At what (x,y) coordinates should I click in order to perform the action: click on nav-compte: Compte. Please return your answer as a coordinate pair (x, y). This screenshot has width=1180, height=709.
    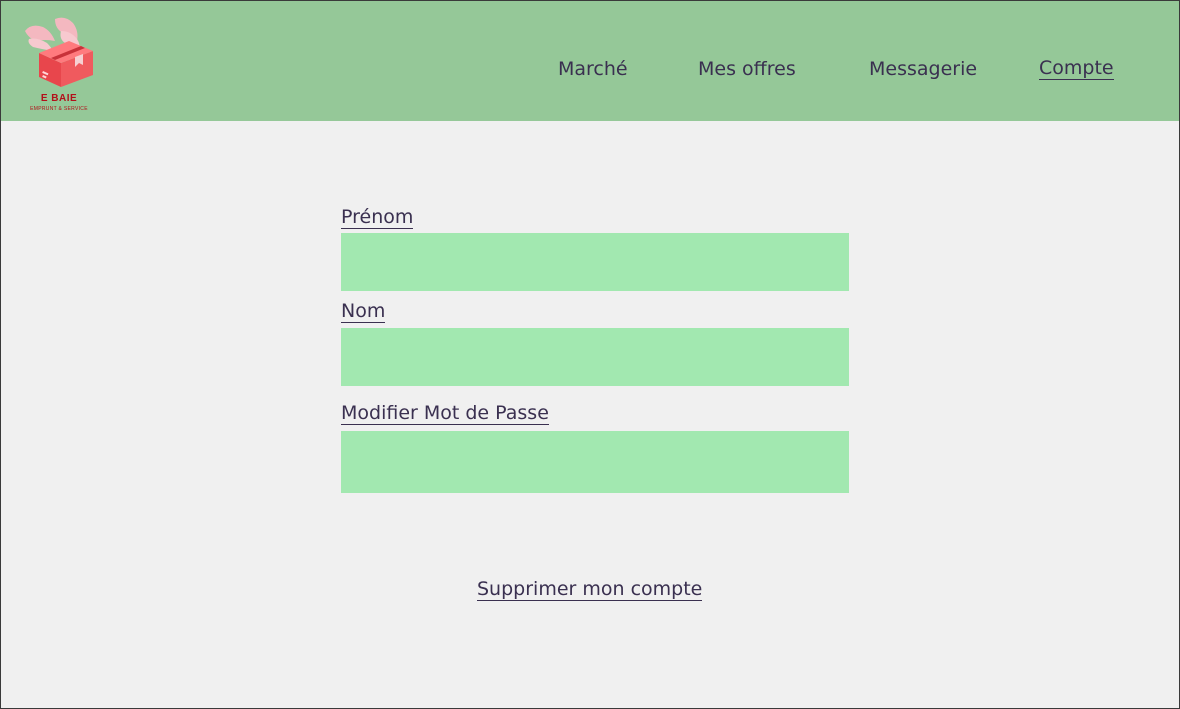
    Looking at the image, I should click on (1076, 68).